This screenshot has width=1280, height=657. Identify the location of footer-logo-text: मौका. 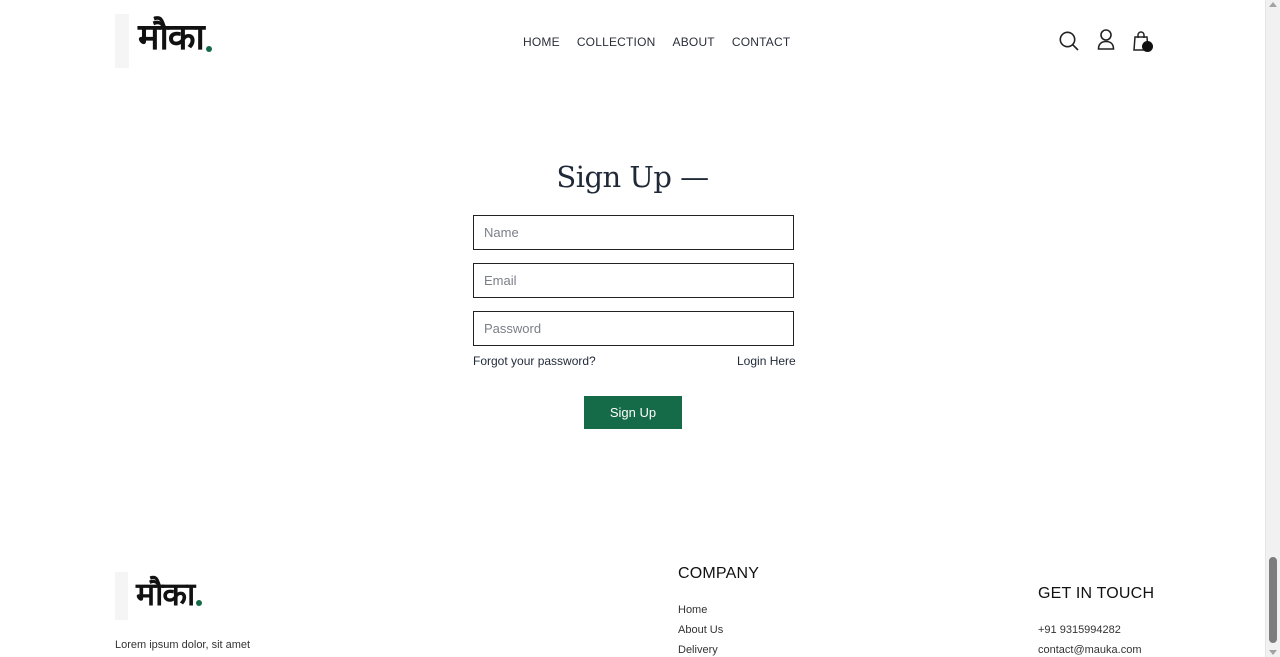
(165, 594).